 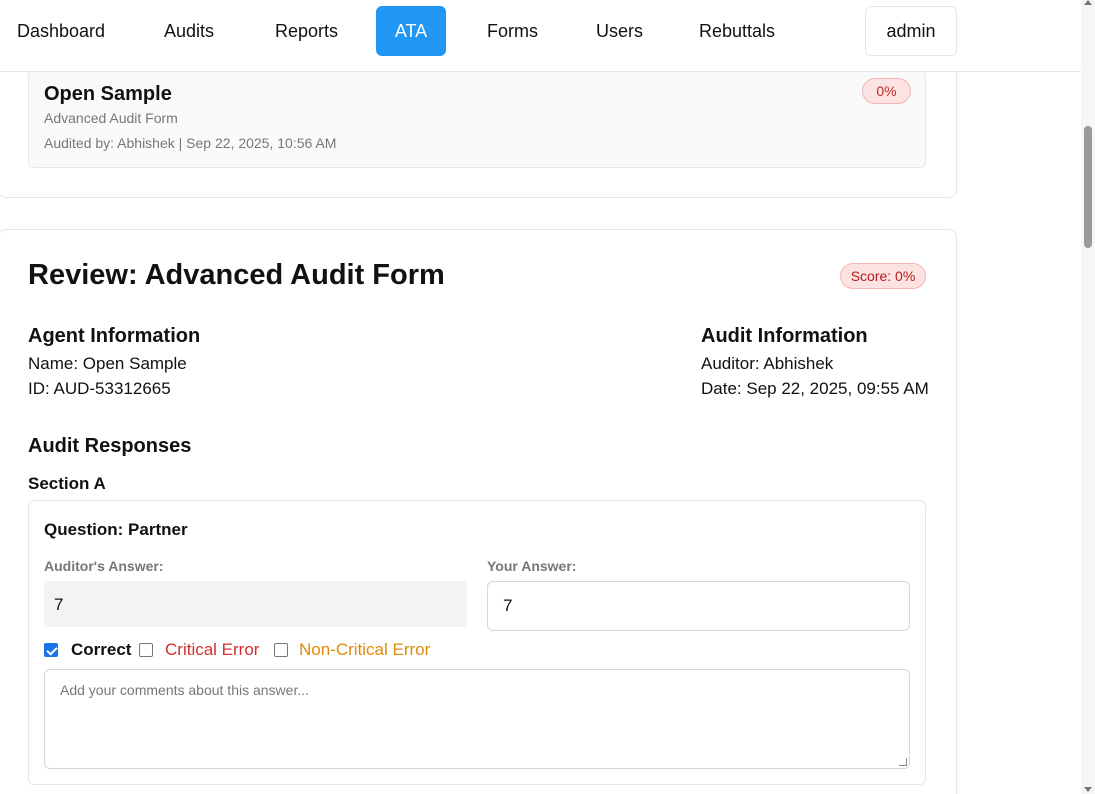 What do you see at coordinates (784, 336) in the screenshot?
I see `audit-info-heading: Audit Information` at bounding box center [784, 336].